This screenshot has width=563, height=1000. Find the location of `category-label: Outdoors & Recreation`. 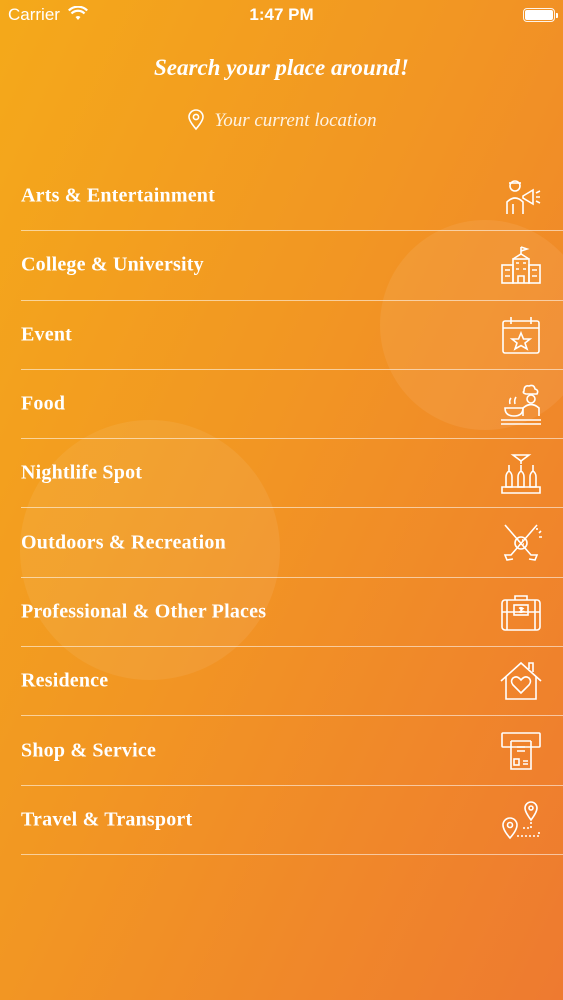

category-label: Outdoors & Recreation is located at coordinates (123, 542).